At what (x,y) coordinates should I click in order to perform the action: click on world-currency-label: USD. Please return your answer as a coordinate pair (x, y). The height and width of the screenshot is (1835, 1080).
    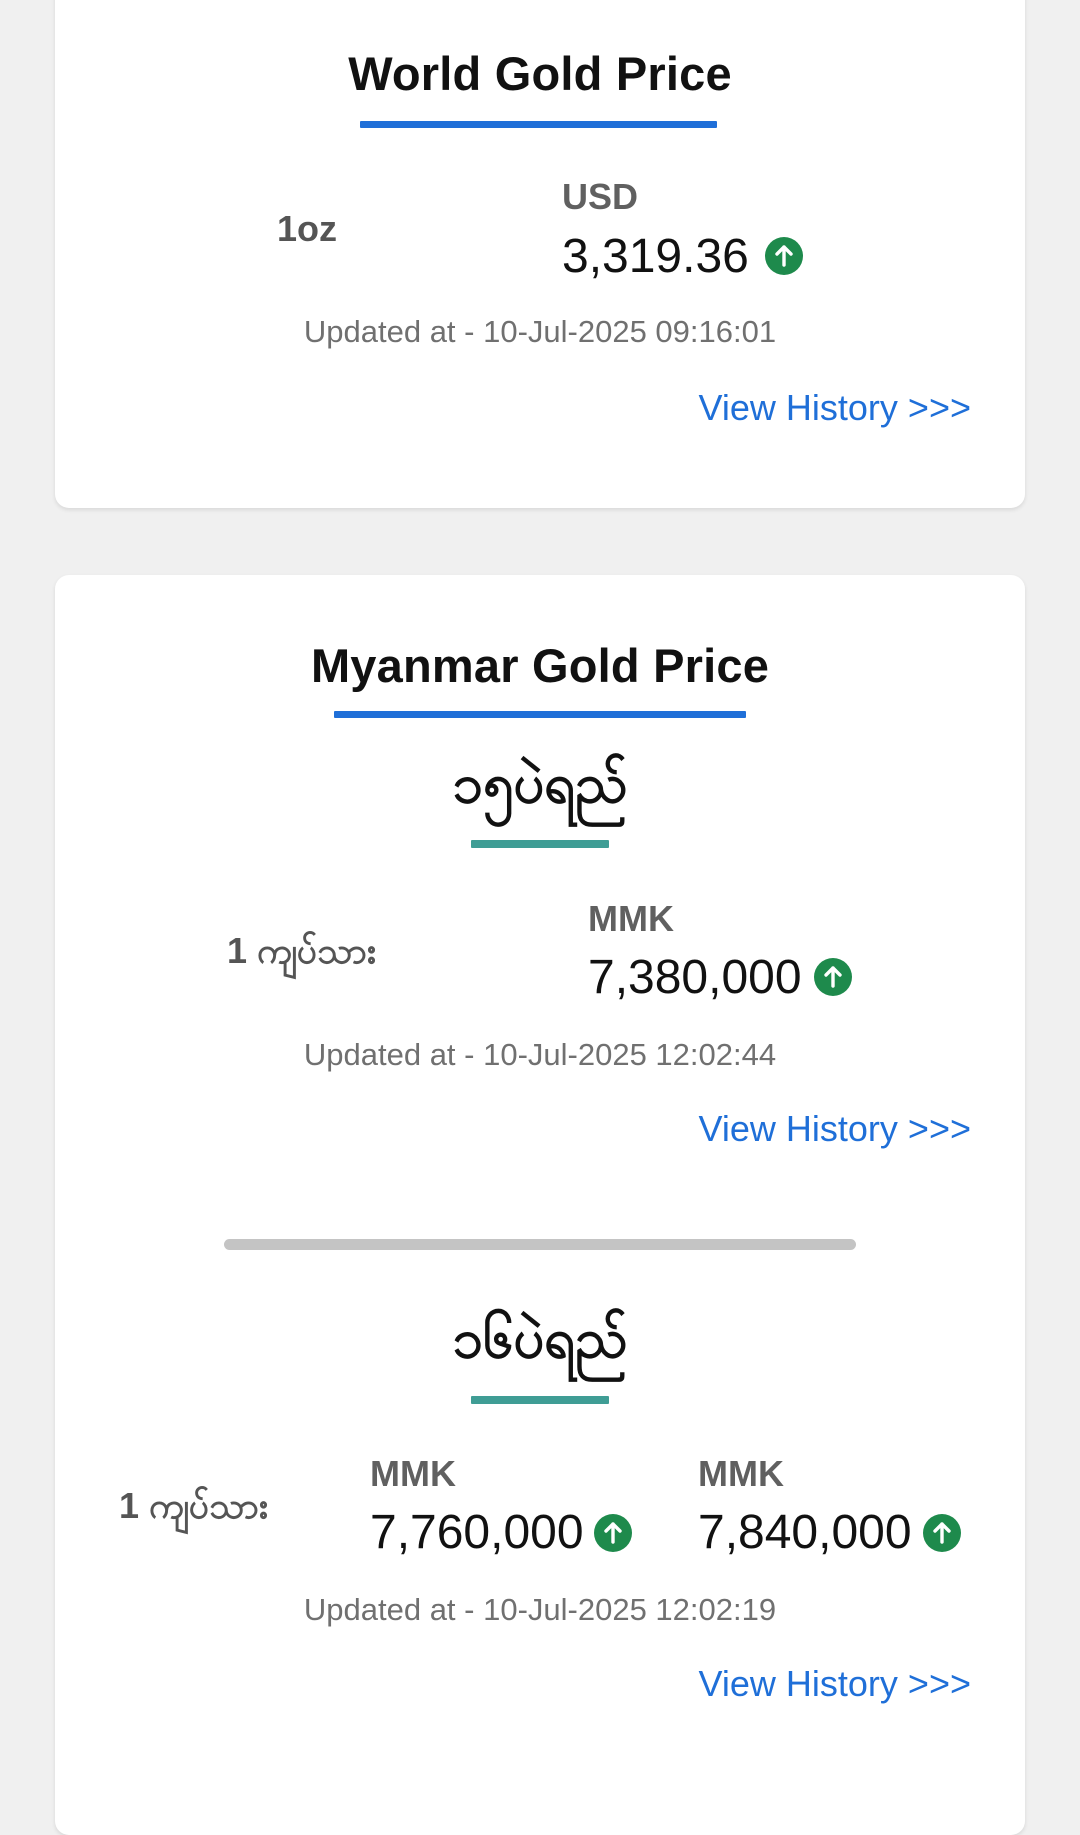
    Looking at the image, I should click on (600, 196).